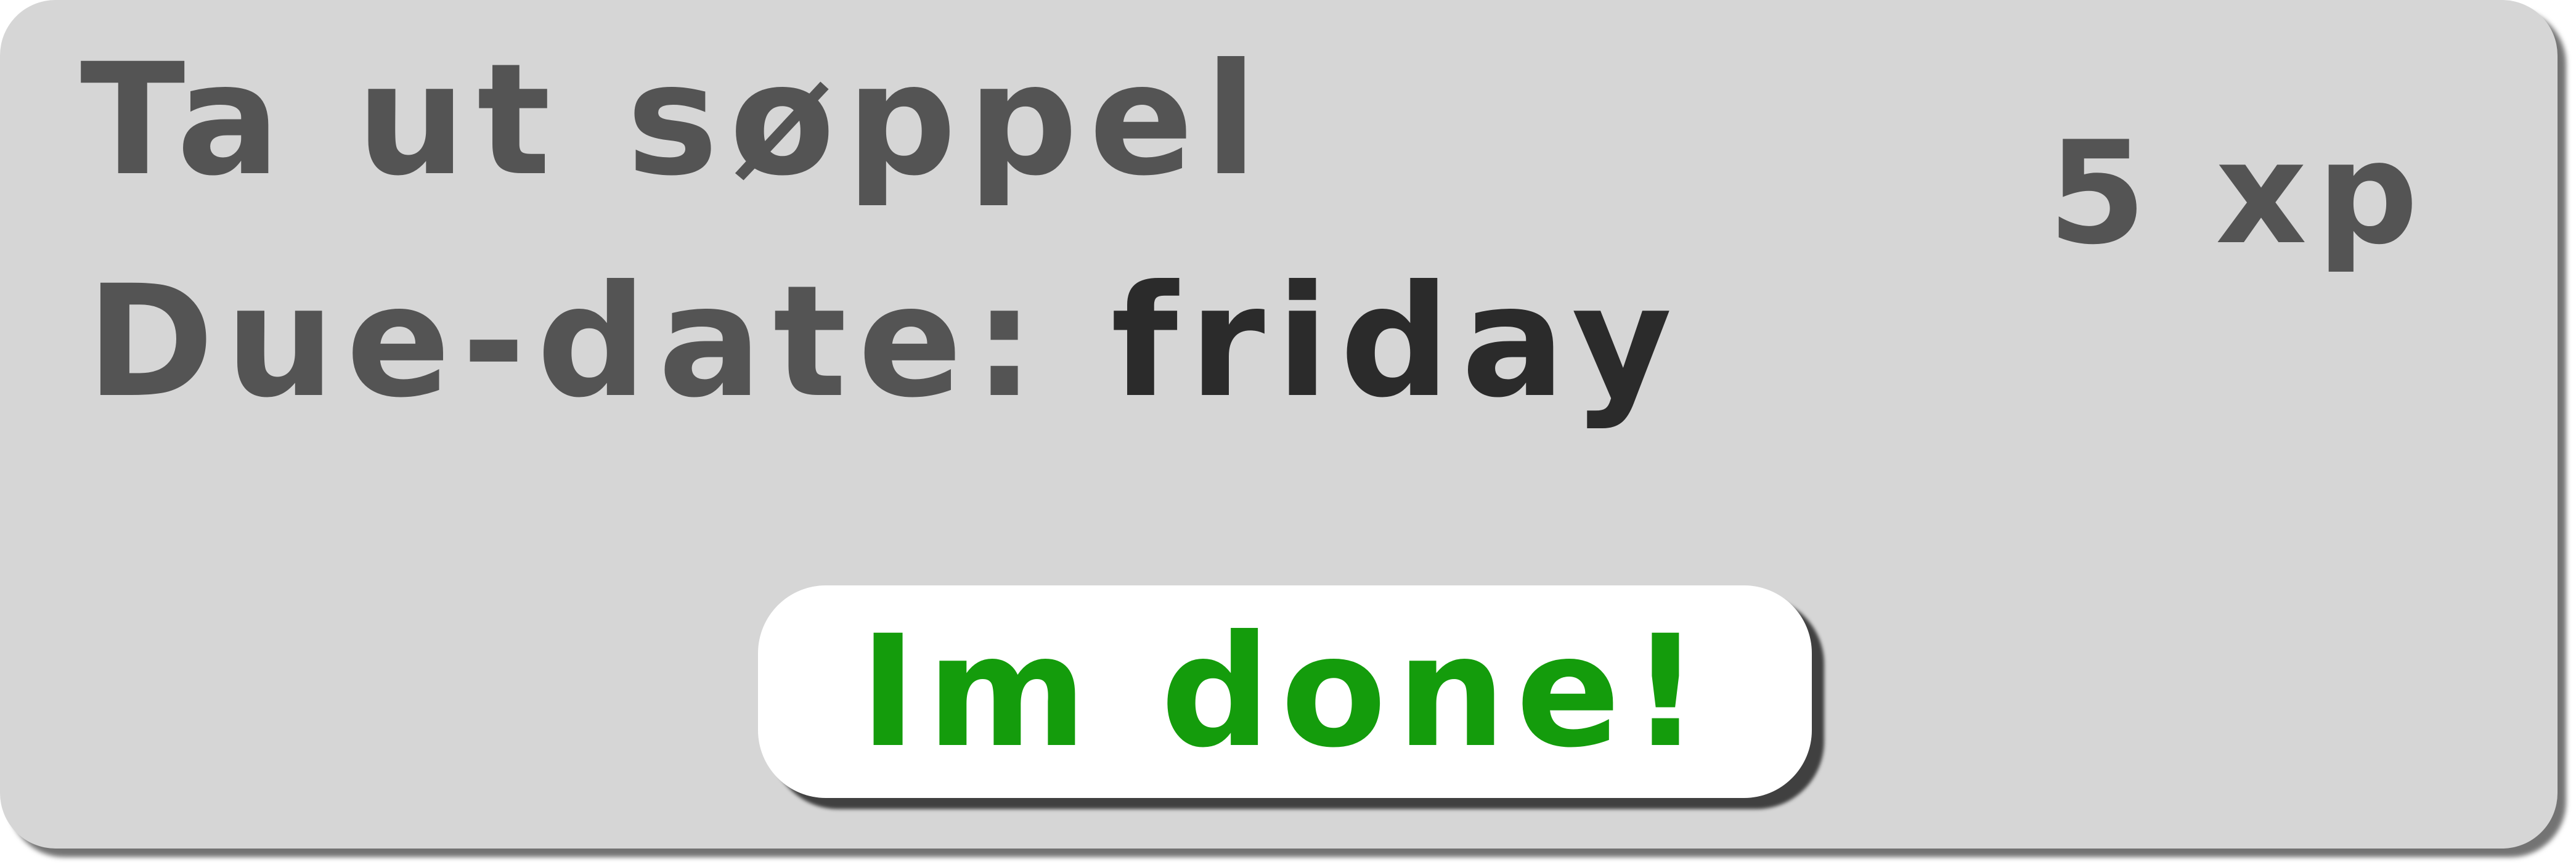 The image size is (2576, 867). I want to click on due-date: Due-date: friday, so click(884, 342).